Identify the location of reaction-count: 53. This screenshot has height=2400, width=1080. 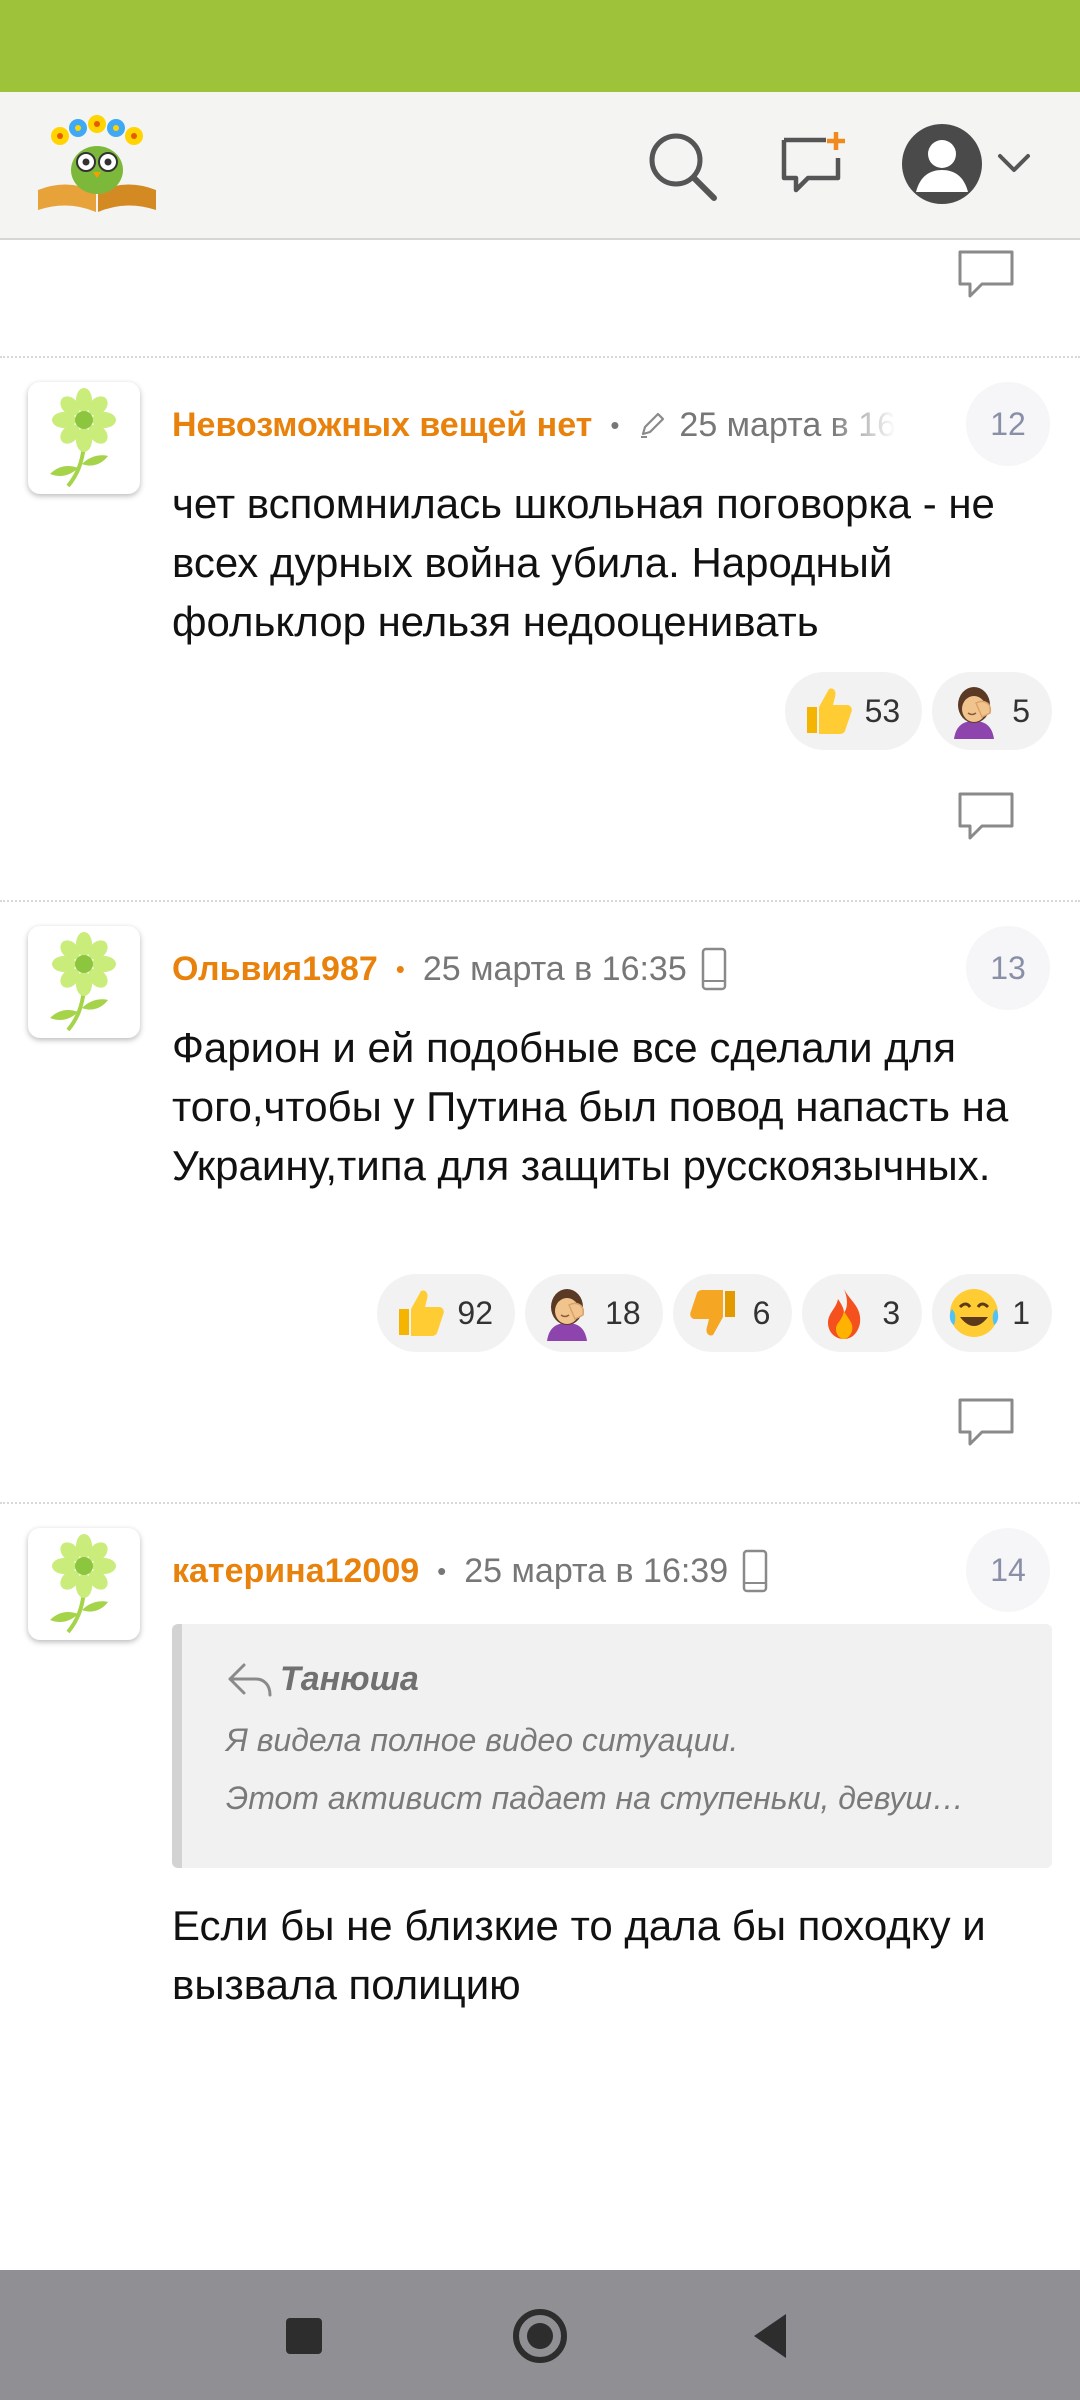
(882, 710).